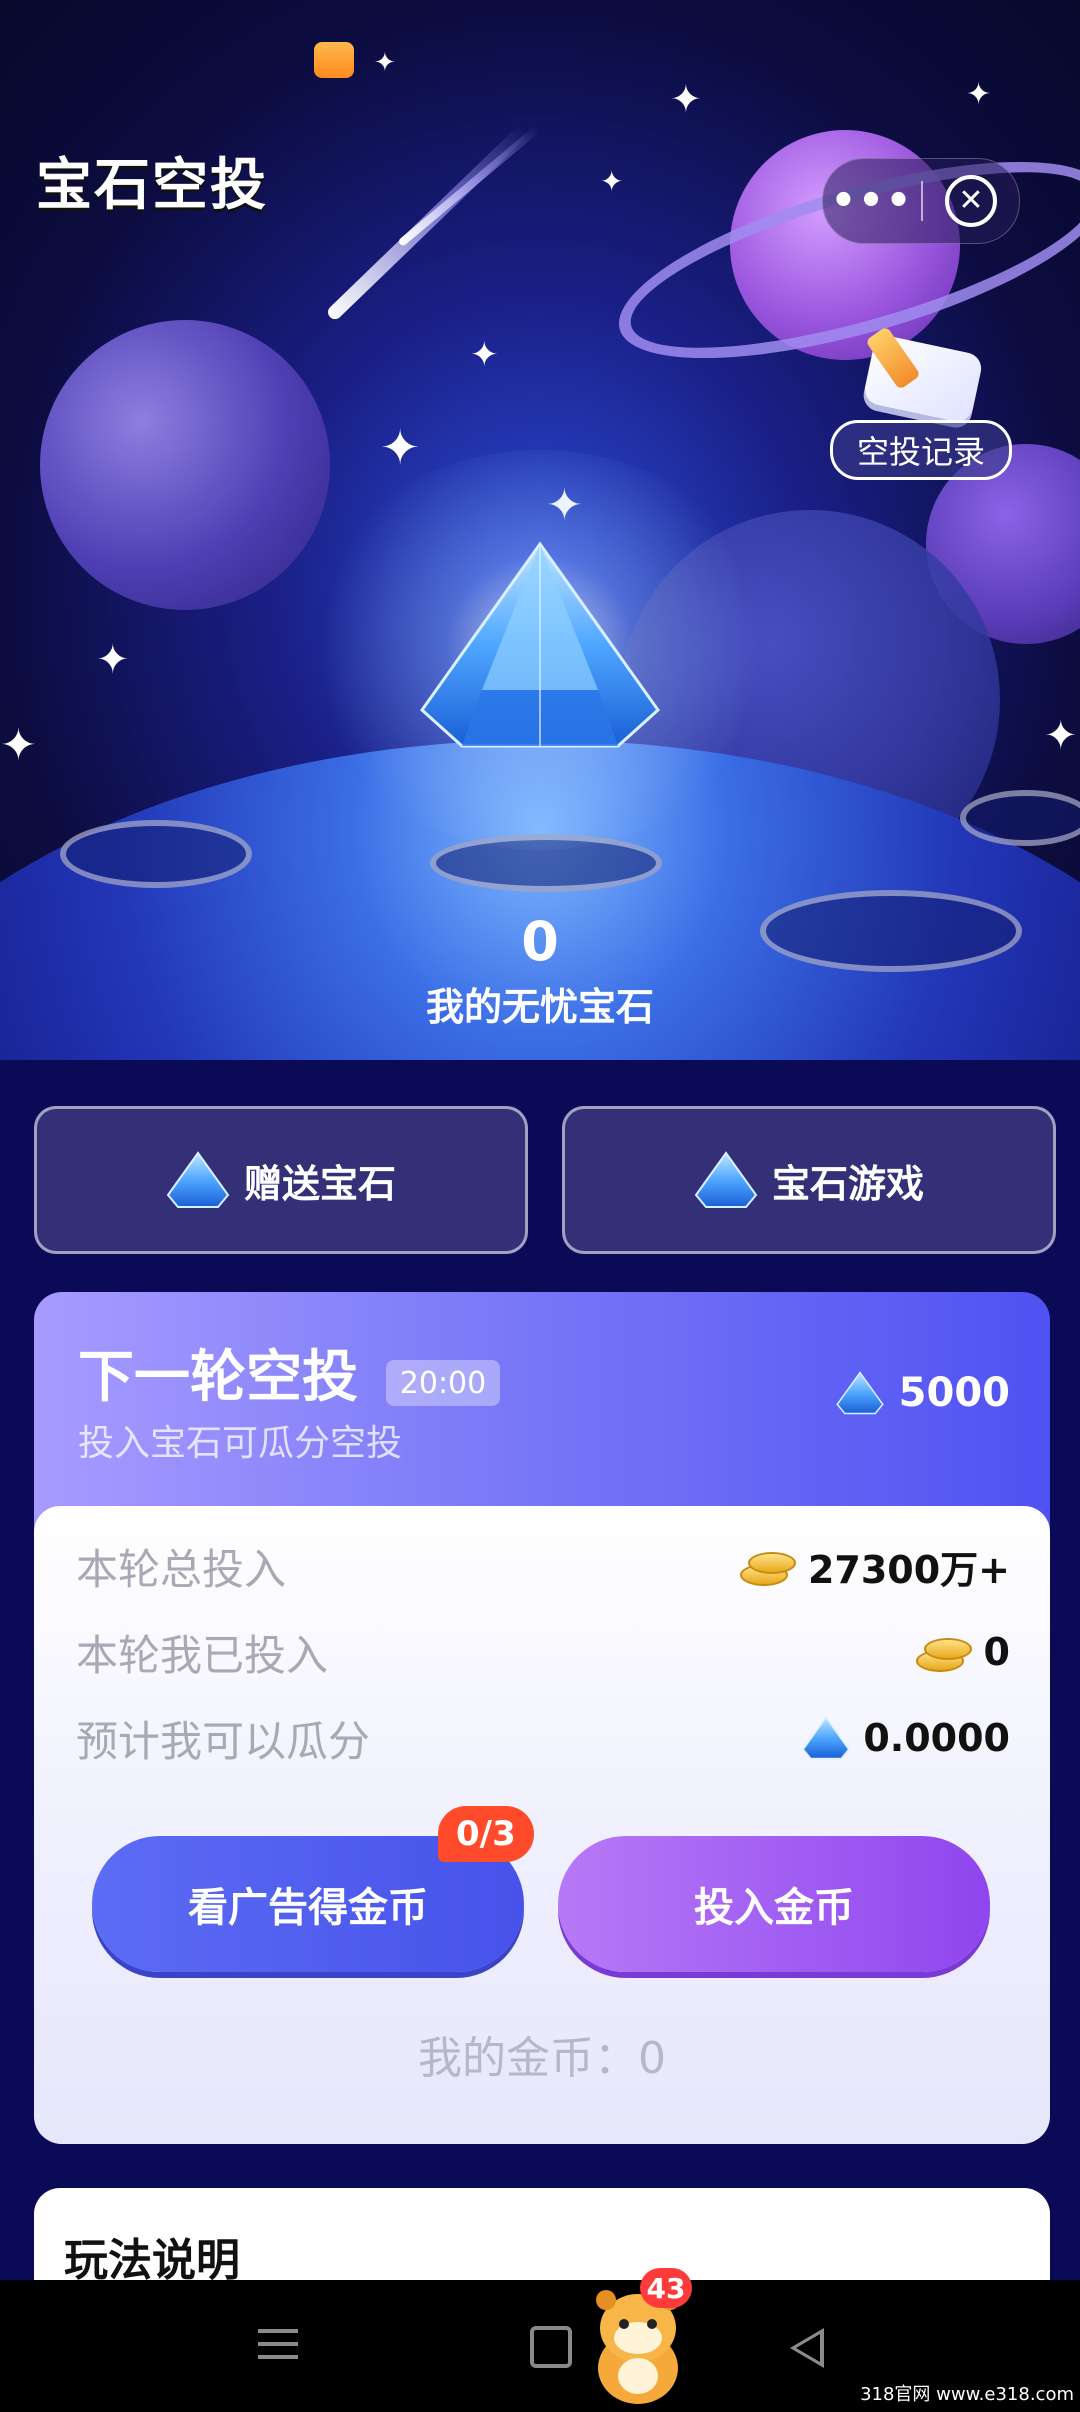 The width and height of the screenshot is (1080, 2412). Describe the element at coordinates (152, 2260) in the screenshot. I see `rules-title: 玩法说明` at that location.